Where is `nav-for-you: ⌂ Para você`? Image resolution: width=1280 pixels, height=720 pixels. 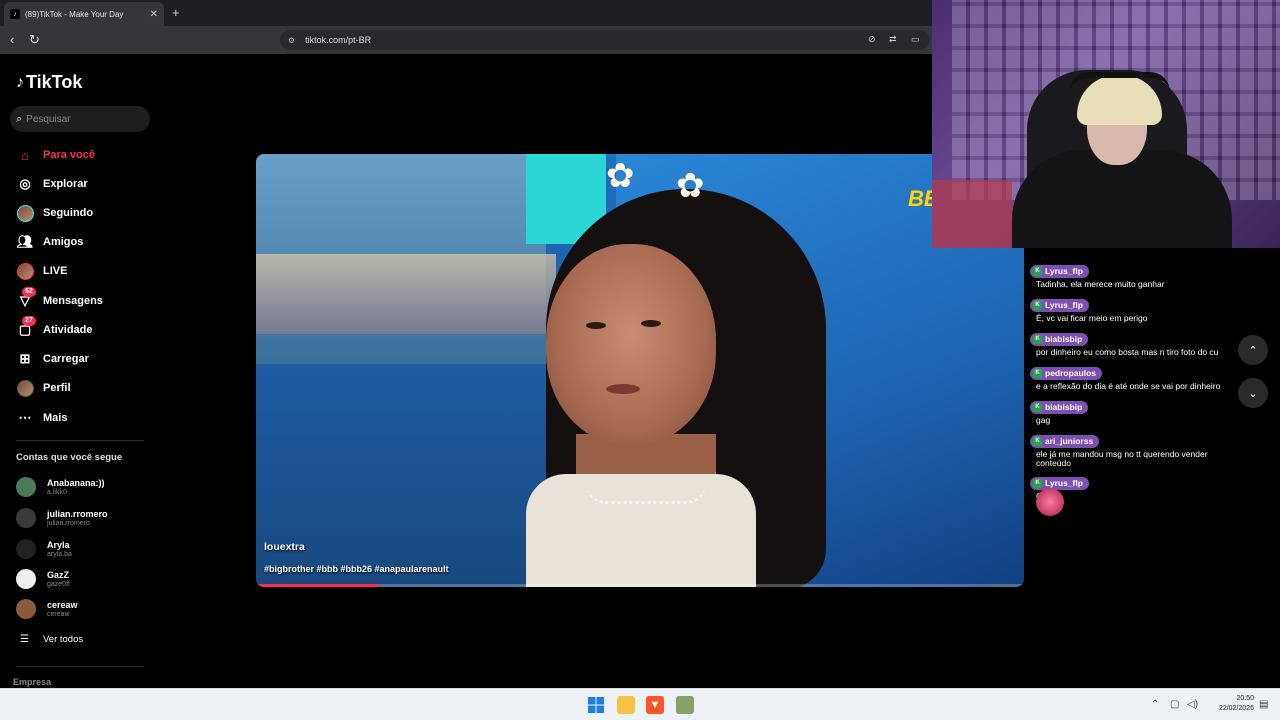
nav-for-you: ⌂ Para você is located at coordinates (55, 155).